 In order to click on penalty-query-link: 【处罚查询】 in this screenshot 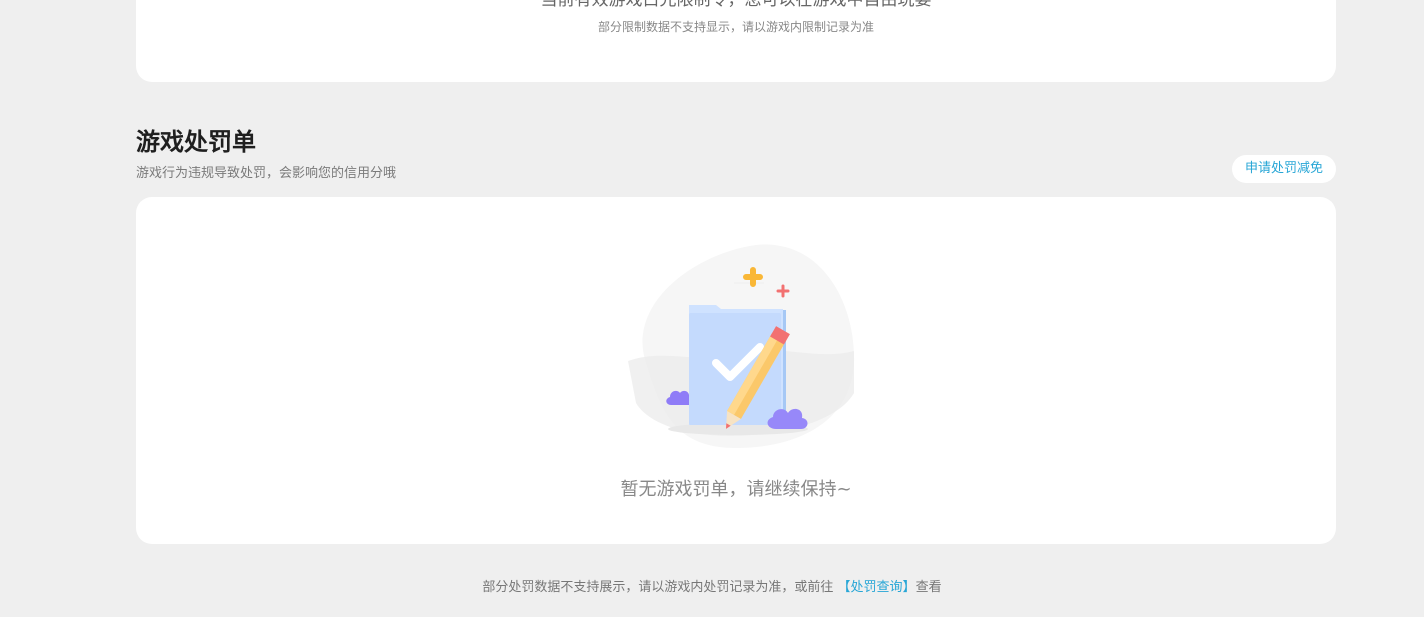, I will do `click(877, 587)`.